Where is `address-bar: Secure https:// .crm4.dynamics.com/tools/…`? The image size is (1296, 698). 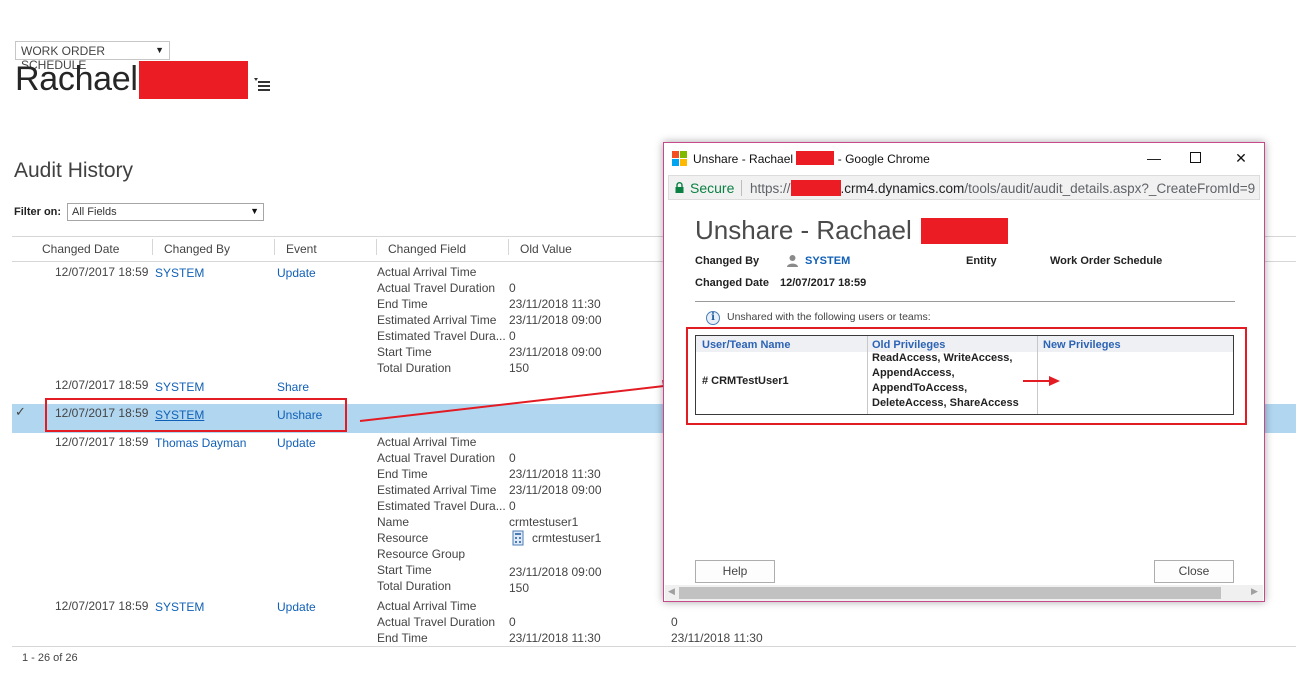
address-bar: Secure https:// .crm4.dynamics.com/tools/… is located at coordinates (964, 187).